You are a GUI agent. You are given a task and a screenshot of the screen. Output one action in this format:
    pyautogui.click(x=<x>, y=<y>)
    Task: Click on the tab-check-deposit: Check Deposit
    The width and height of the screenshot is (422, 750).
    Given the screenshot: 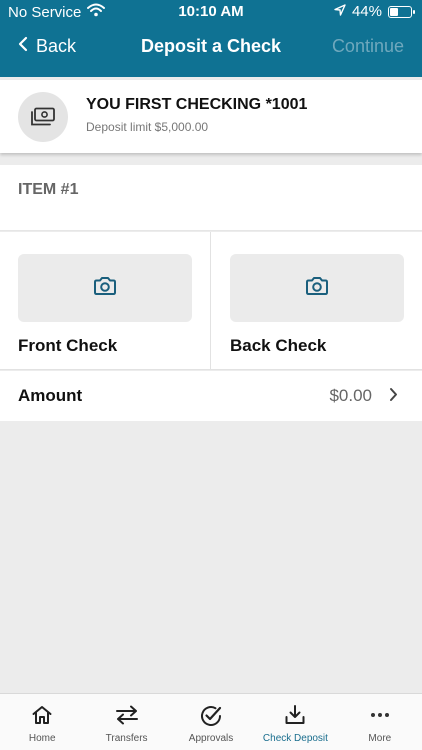 What is the action you would take?
    pyautogui.click(x=295, y=722)
    